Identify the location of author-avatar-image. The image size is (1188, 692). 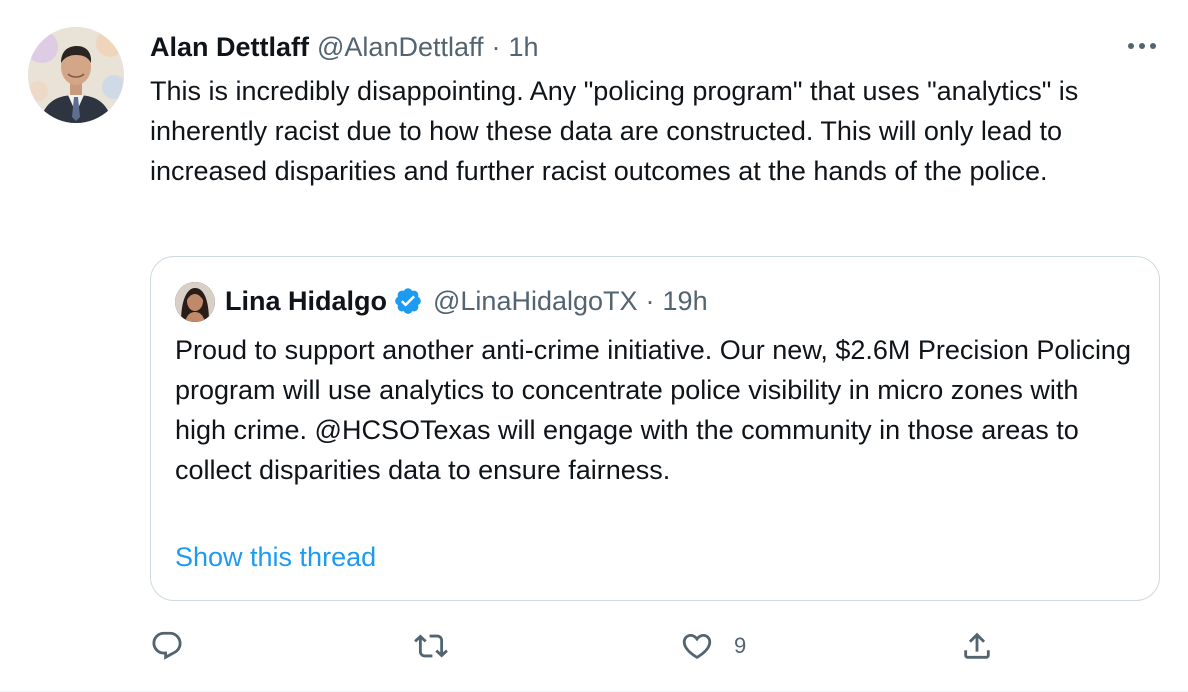
(76, 75).